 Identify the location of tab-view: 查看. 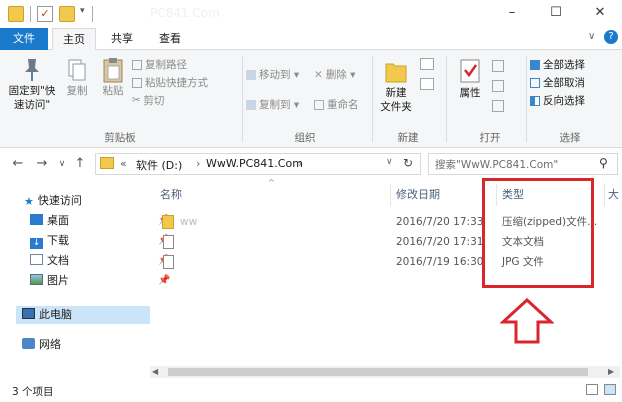
(170, 39).